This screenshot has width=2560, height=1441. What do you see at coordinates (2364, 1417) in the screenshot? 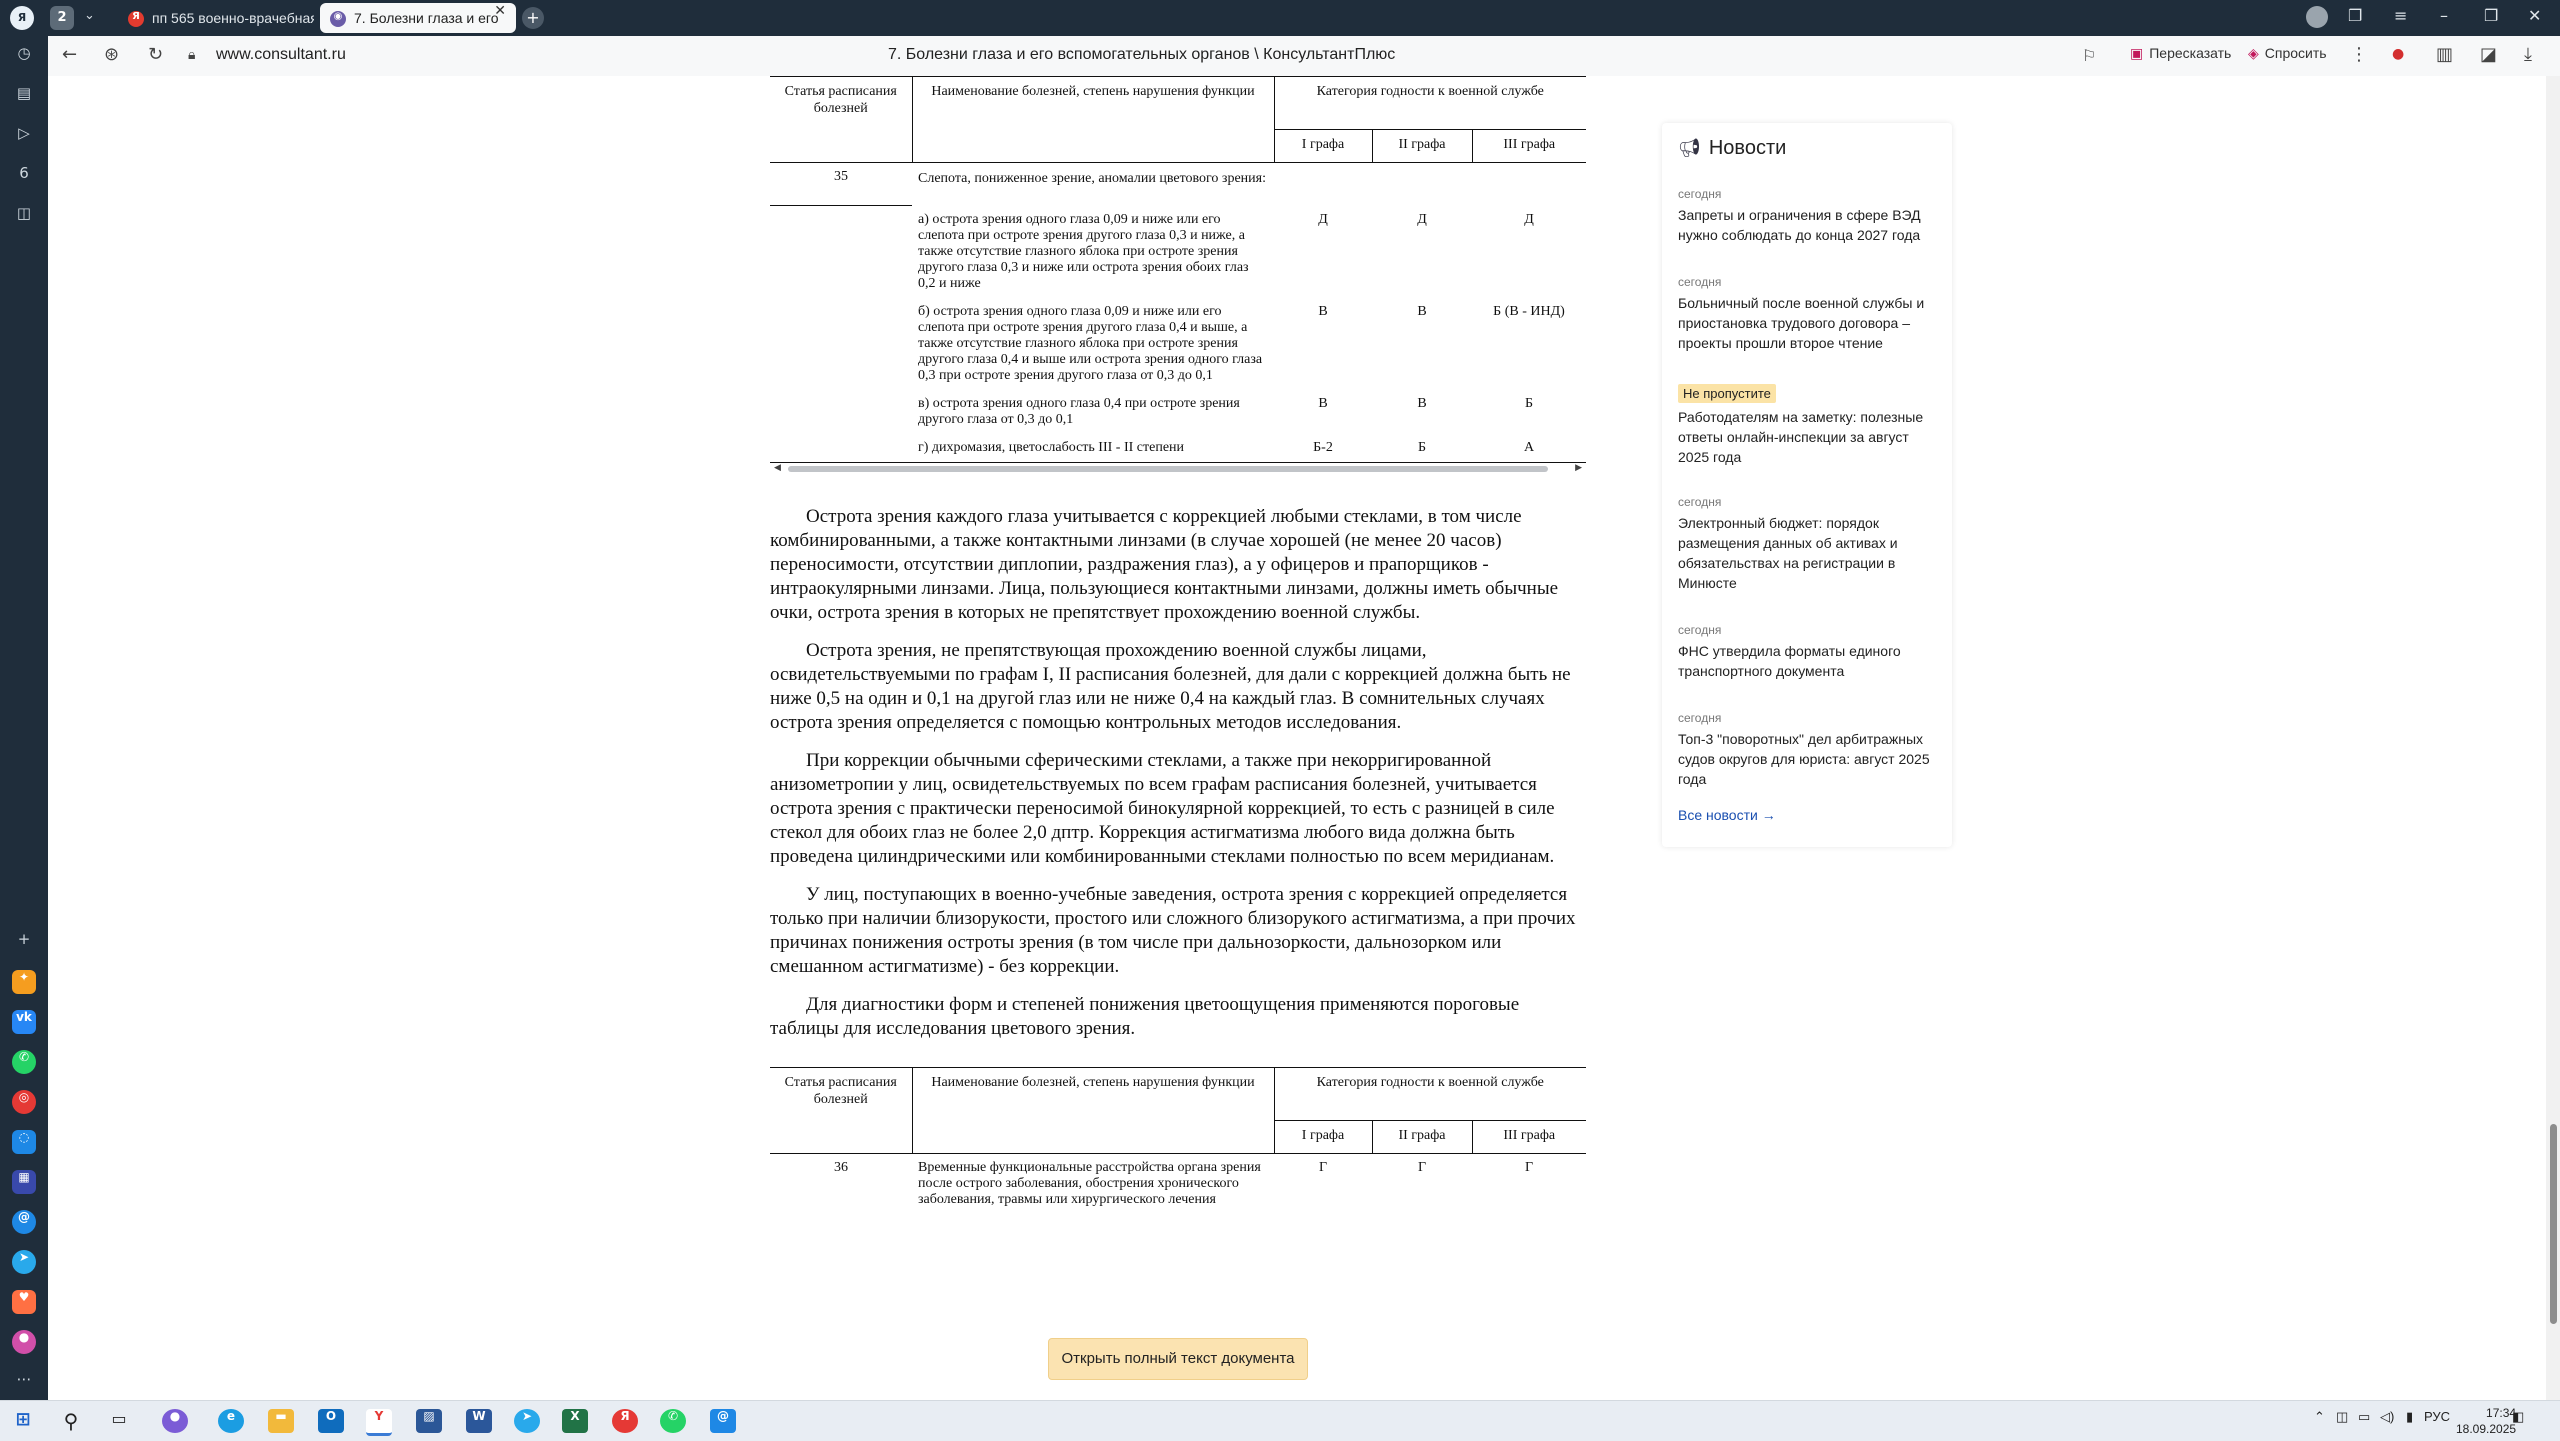
I see `tray-network-icon: ▭` at bounding box center [2364, 1417].